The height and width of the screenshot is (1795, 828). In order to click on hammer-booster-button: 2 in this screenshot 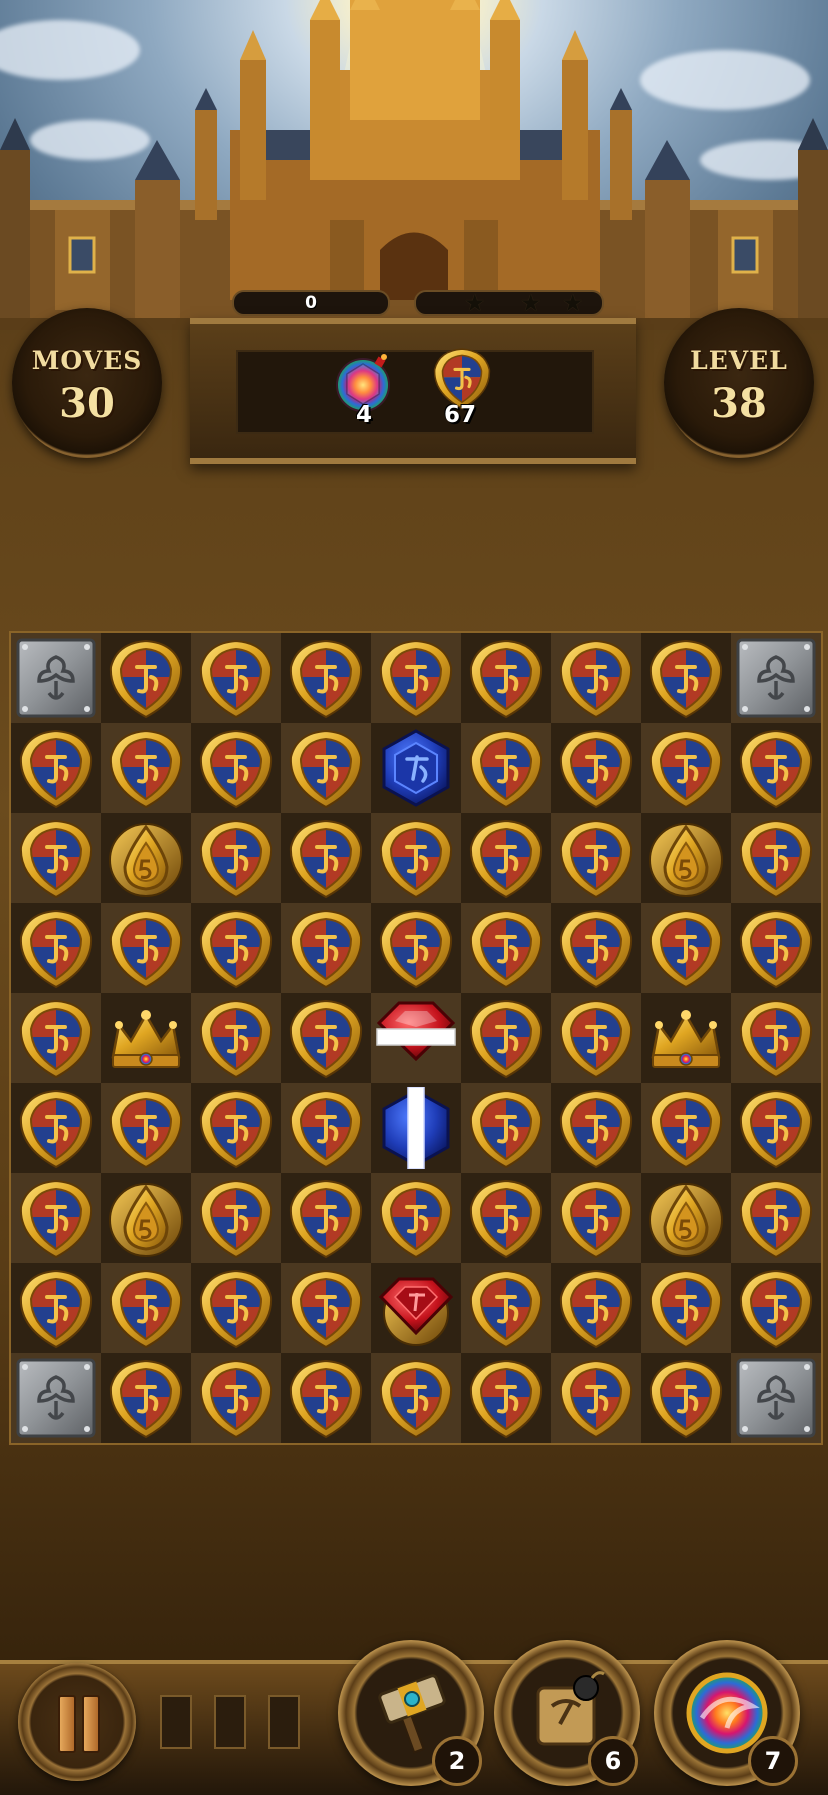, I will do `click(411, 1713)`.